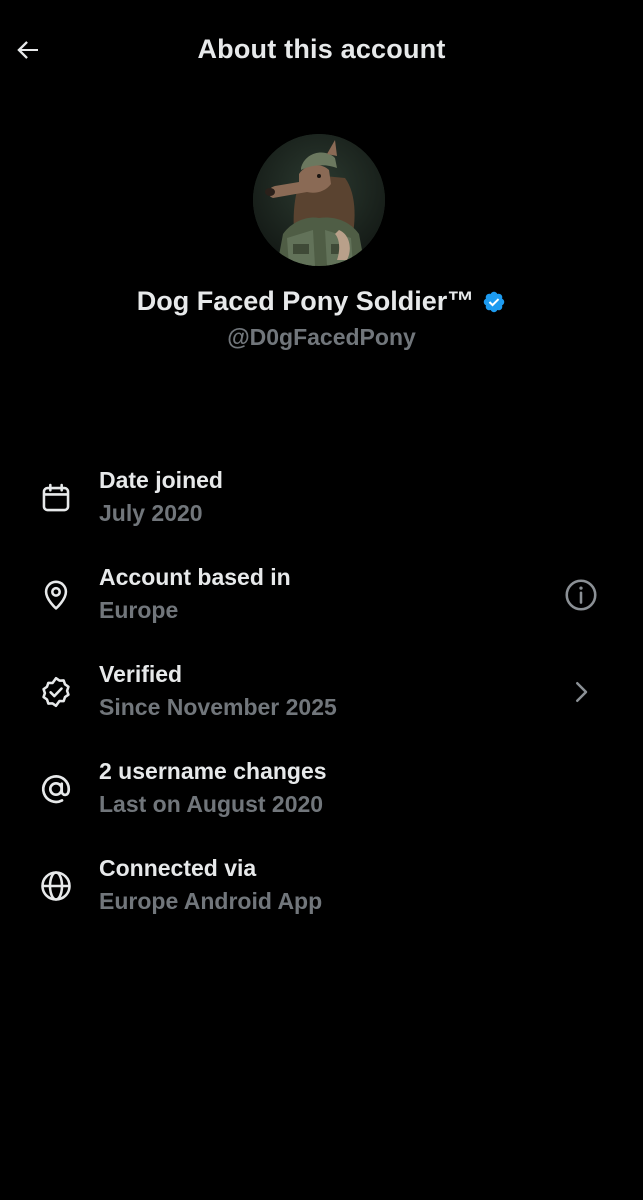  What do you see at coordinates (321, 603) in the screenshot?
I see `info-row-account-based-in: Account based in Europe` at bounding box center [321, 603].